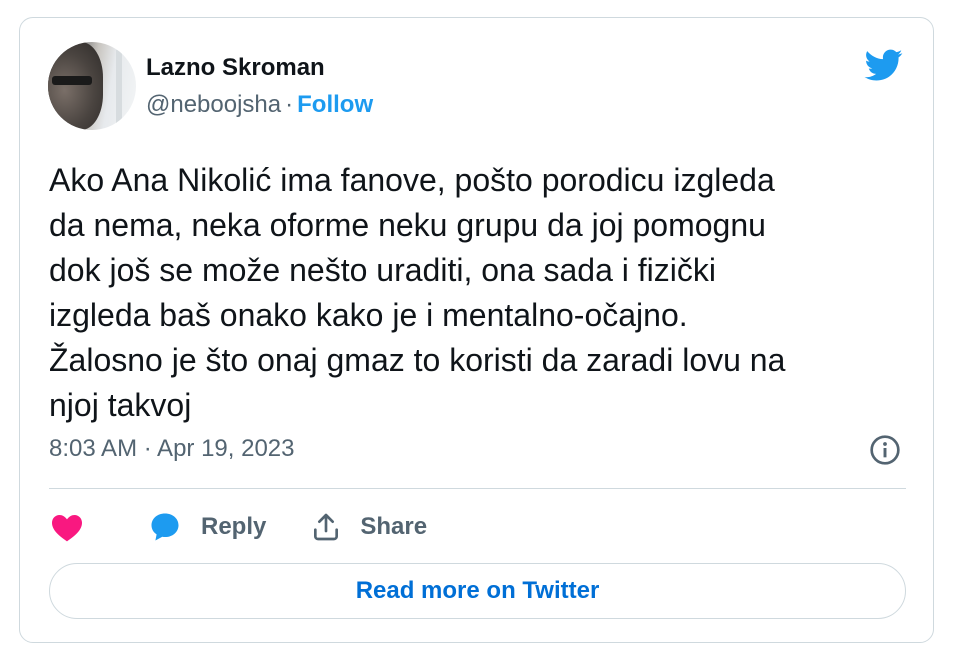 The image size is (960, 651). I want to click on author-handle-line: @neboojsha · Follow, so click(259, 105).